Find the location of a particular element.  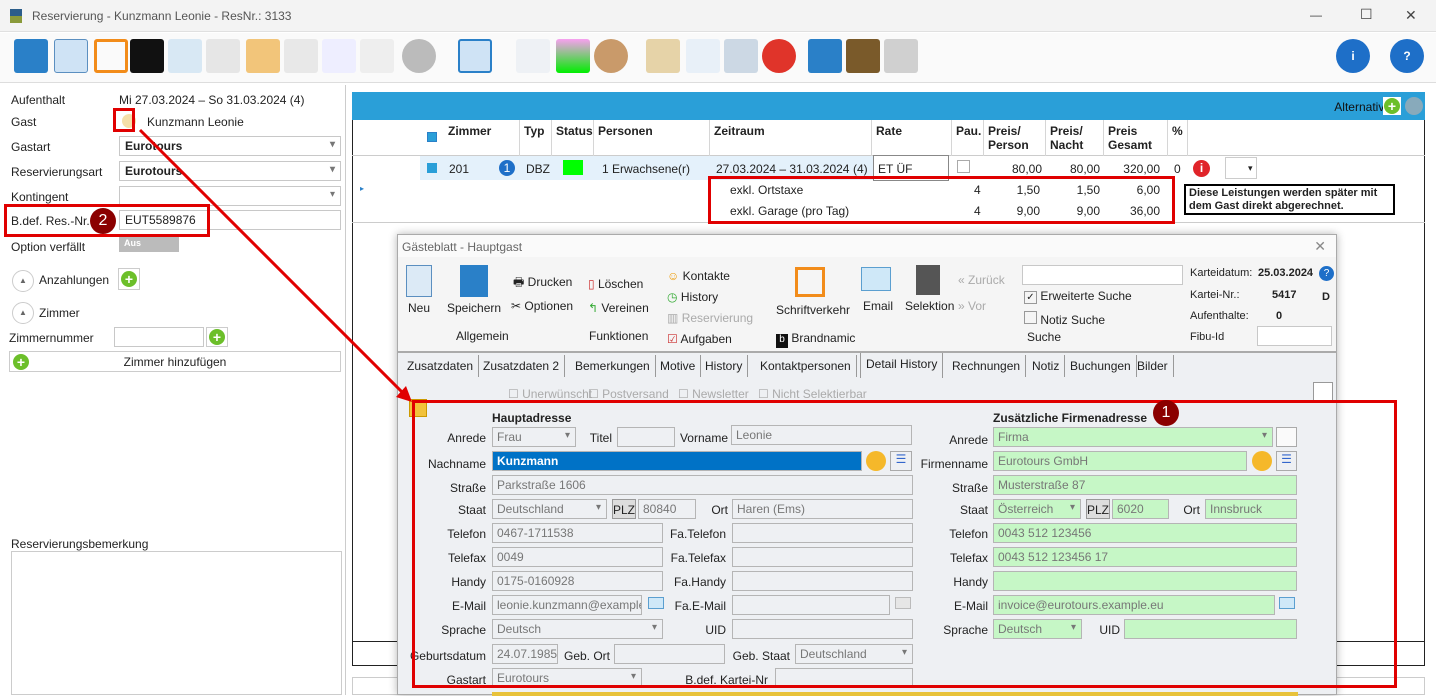

columns-icon is located at coordinates (475, 56).